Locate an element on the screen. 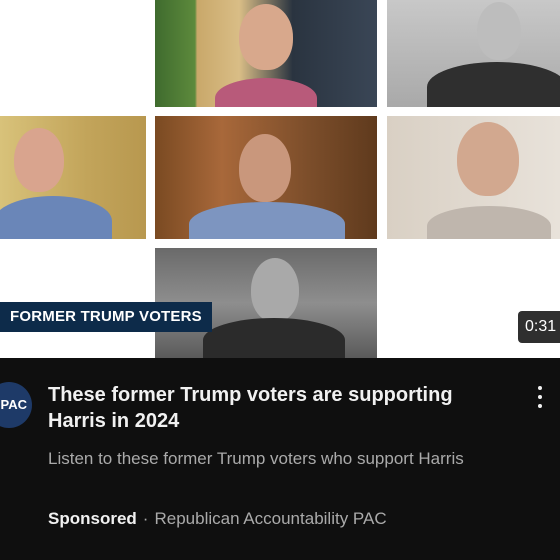 The image size is (560, 560). more-vert-icon is located at coordinates (540, 402).